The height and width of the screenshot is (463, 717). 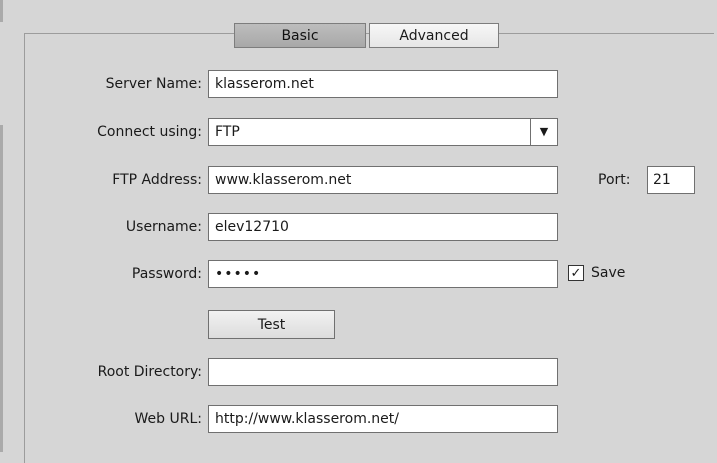 I want to click on connect-using-value: FTP, so click(x=227, y=132).